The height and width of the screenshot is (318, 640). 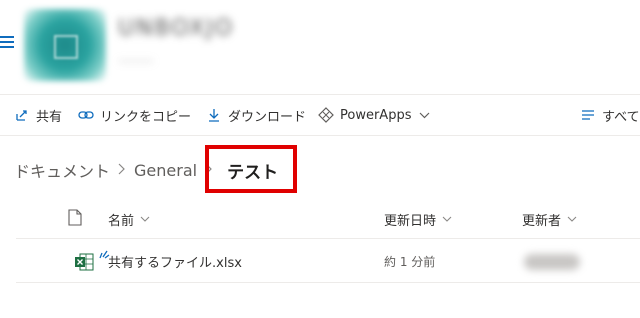 I want to click on modified-column-label: 更新日時, so click(x=410, y=221).